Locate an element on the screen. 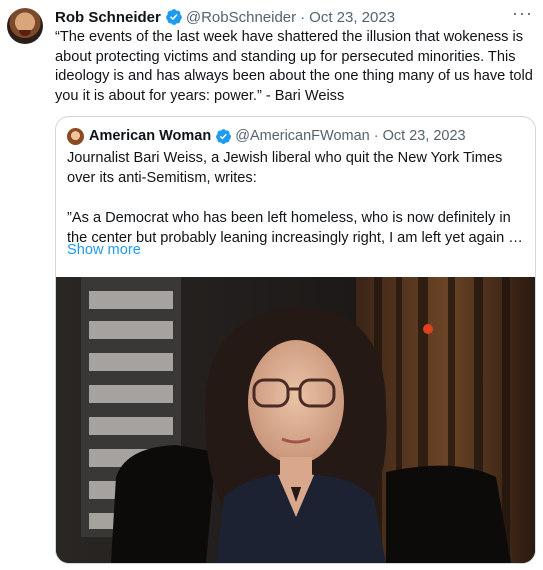  show-more-link: Show more is located at coordinates (104, 250).